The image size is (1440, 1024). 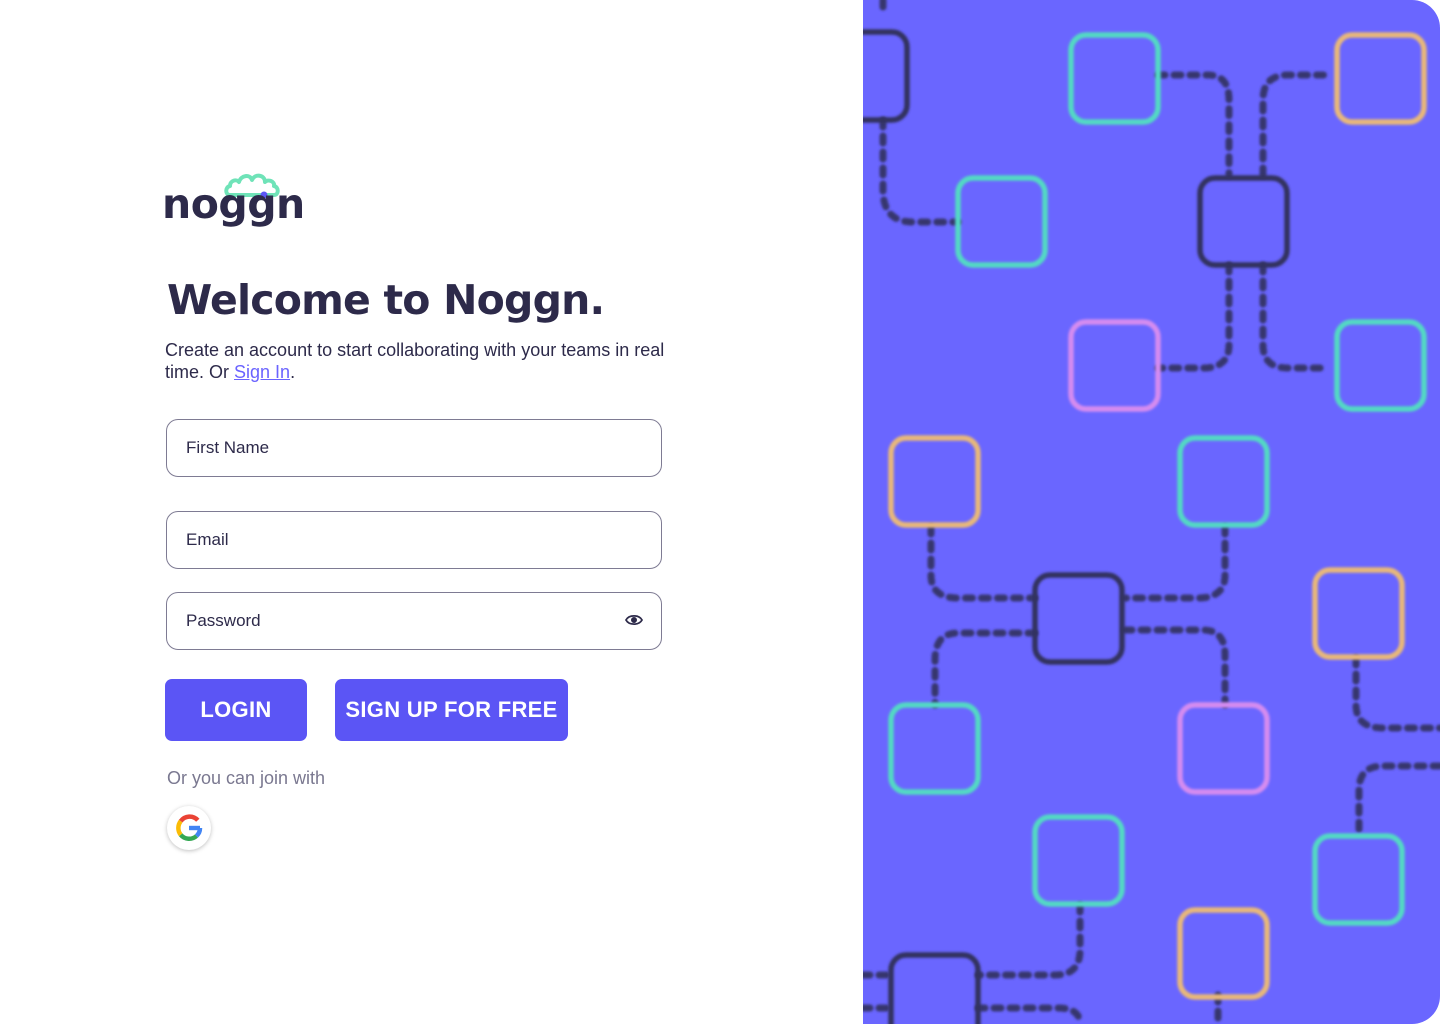 I want to click on social-join-prompt: Or you can join with, so click(x=246, y=778).